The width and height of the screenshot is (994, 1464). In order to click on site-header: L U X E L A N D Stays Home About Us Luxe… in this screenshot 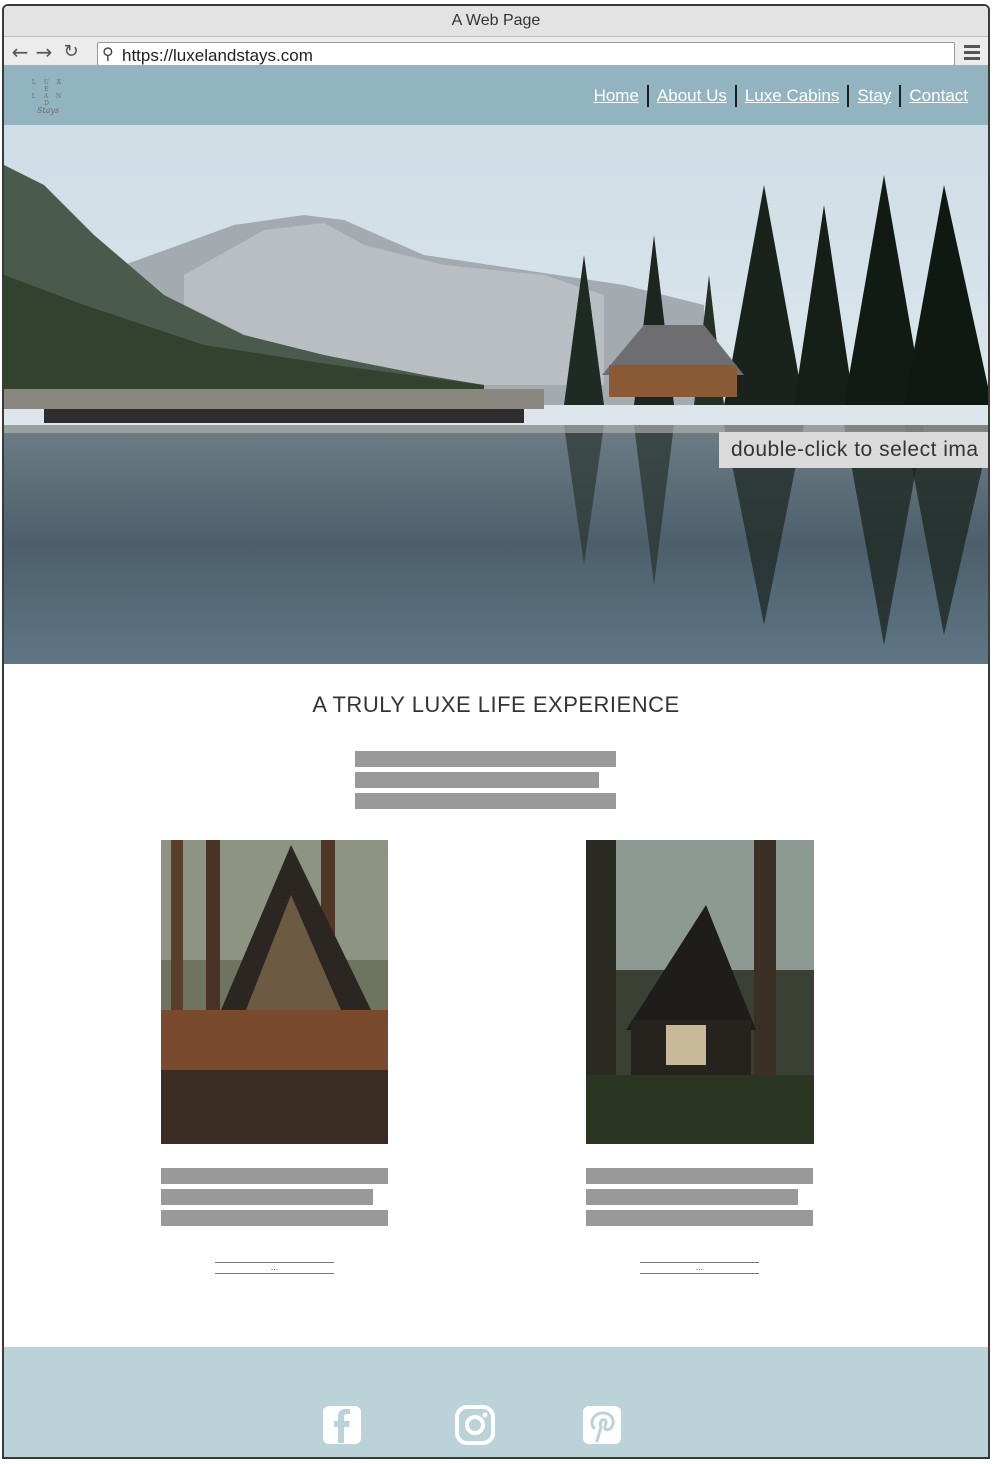, I will do `click(496, 95)`.